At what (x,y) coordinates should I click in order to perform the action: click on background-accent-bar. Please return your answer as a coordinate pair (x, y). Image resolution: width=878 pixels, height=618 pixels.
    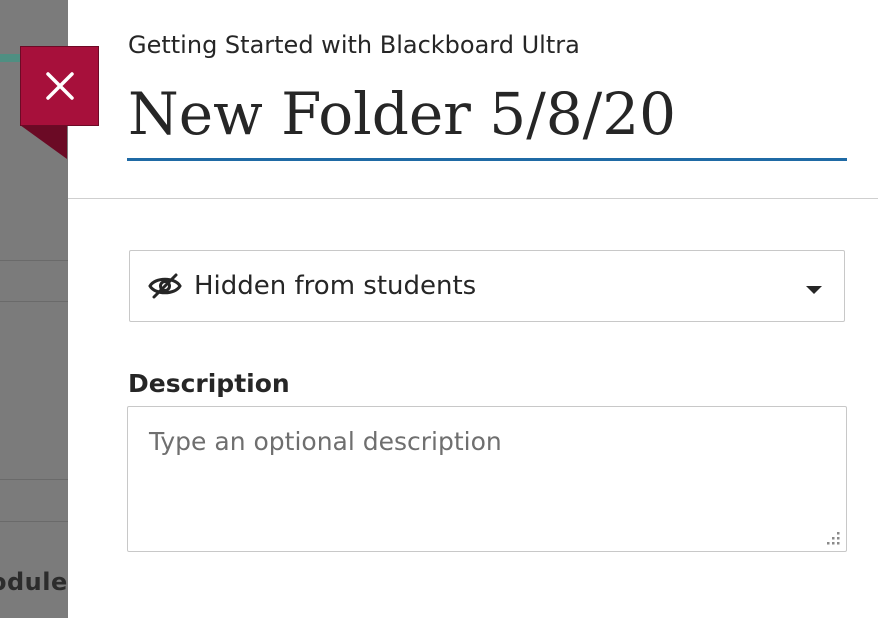
    Looking at the image, I should click on (11, 58).